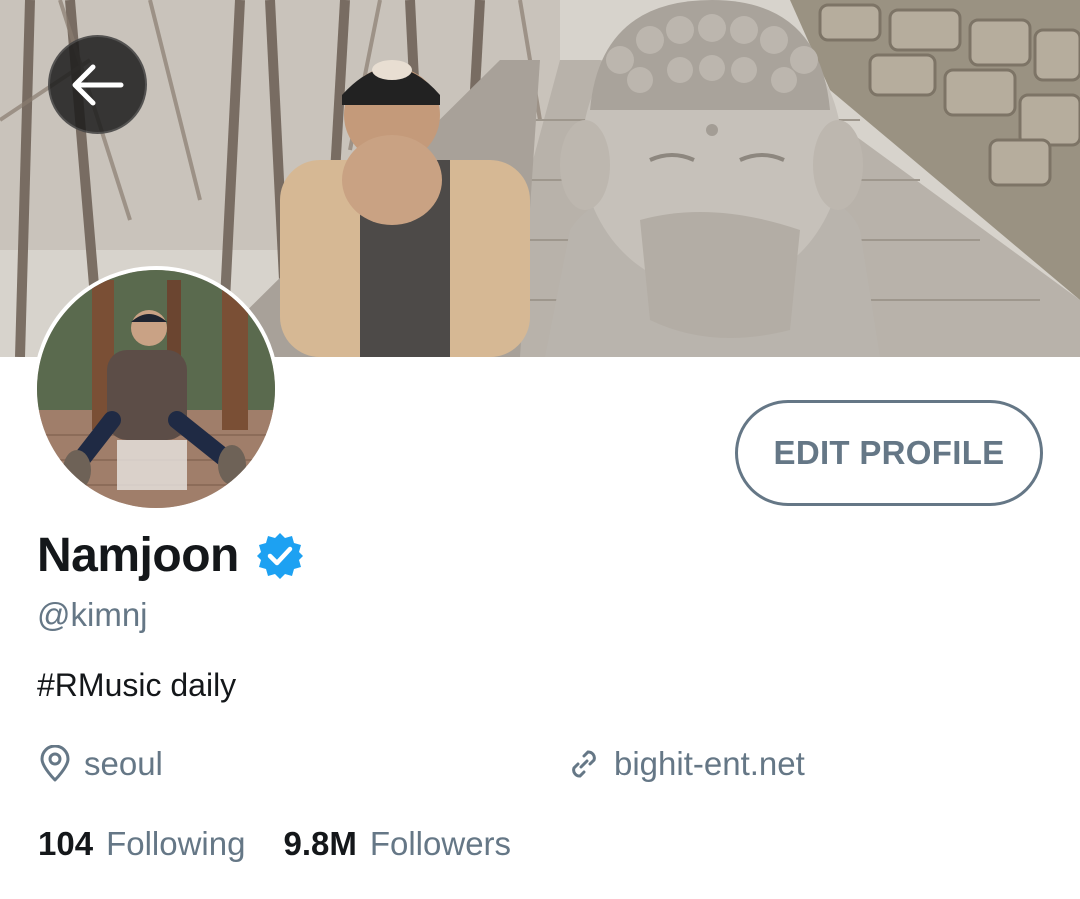  I want to click on followers-count: 9.8M, so click(320, 843).